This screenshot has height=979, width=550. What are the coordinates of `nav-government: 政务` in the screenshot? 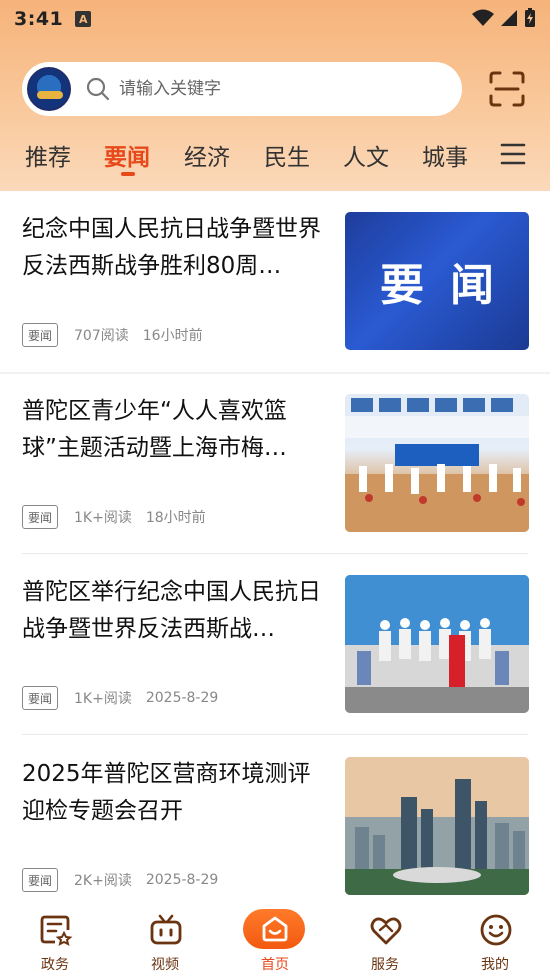 It's located at (55, 941).